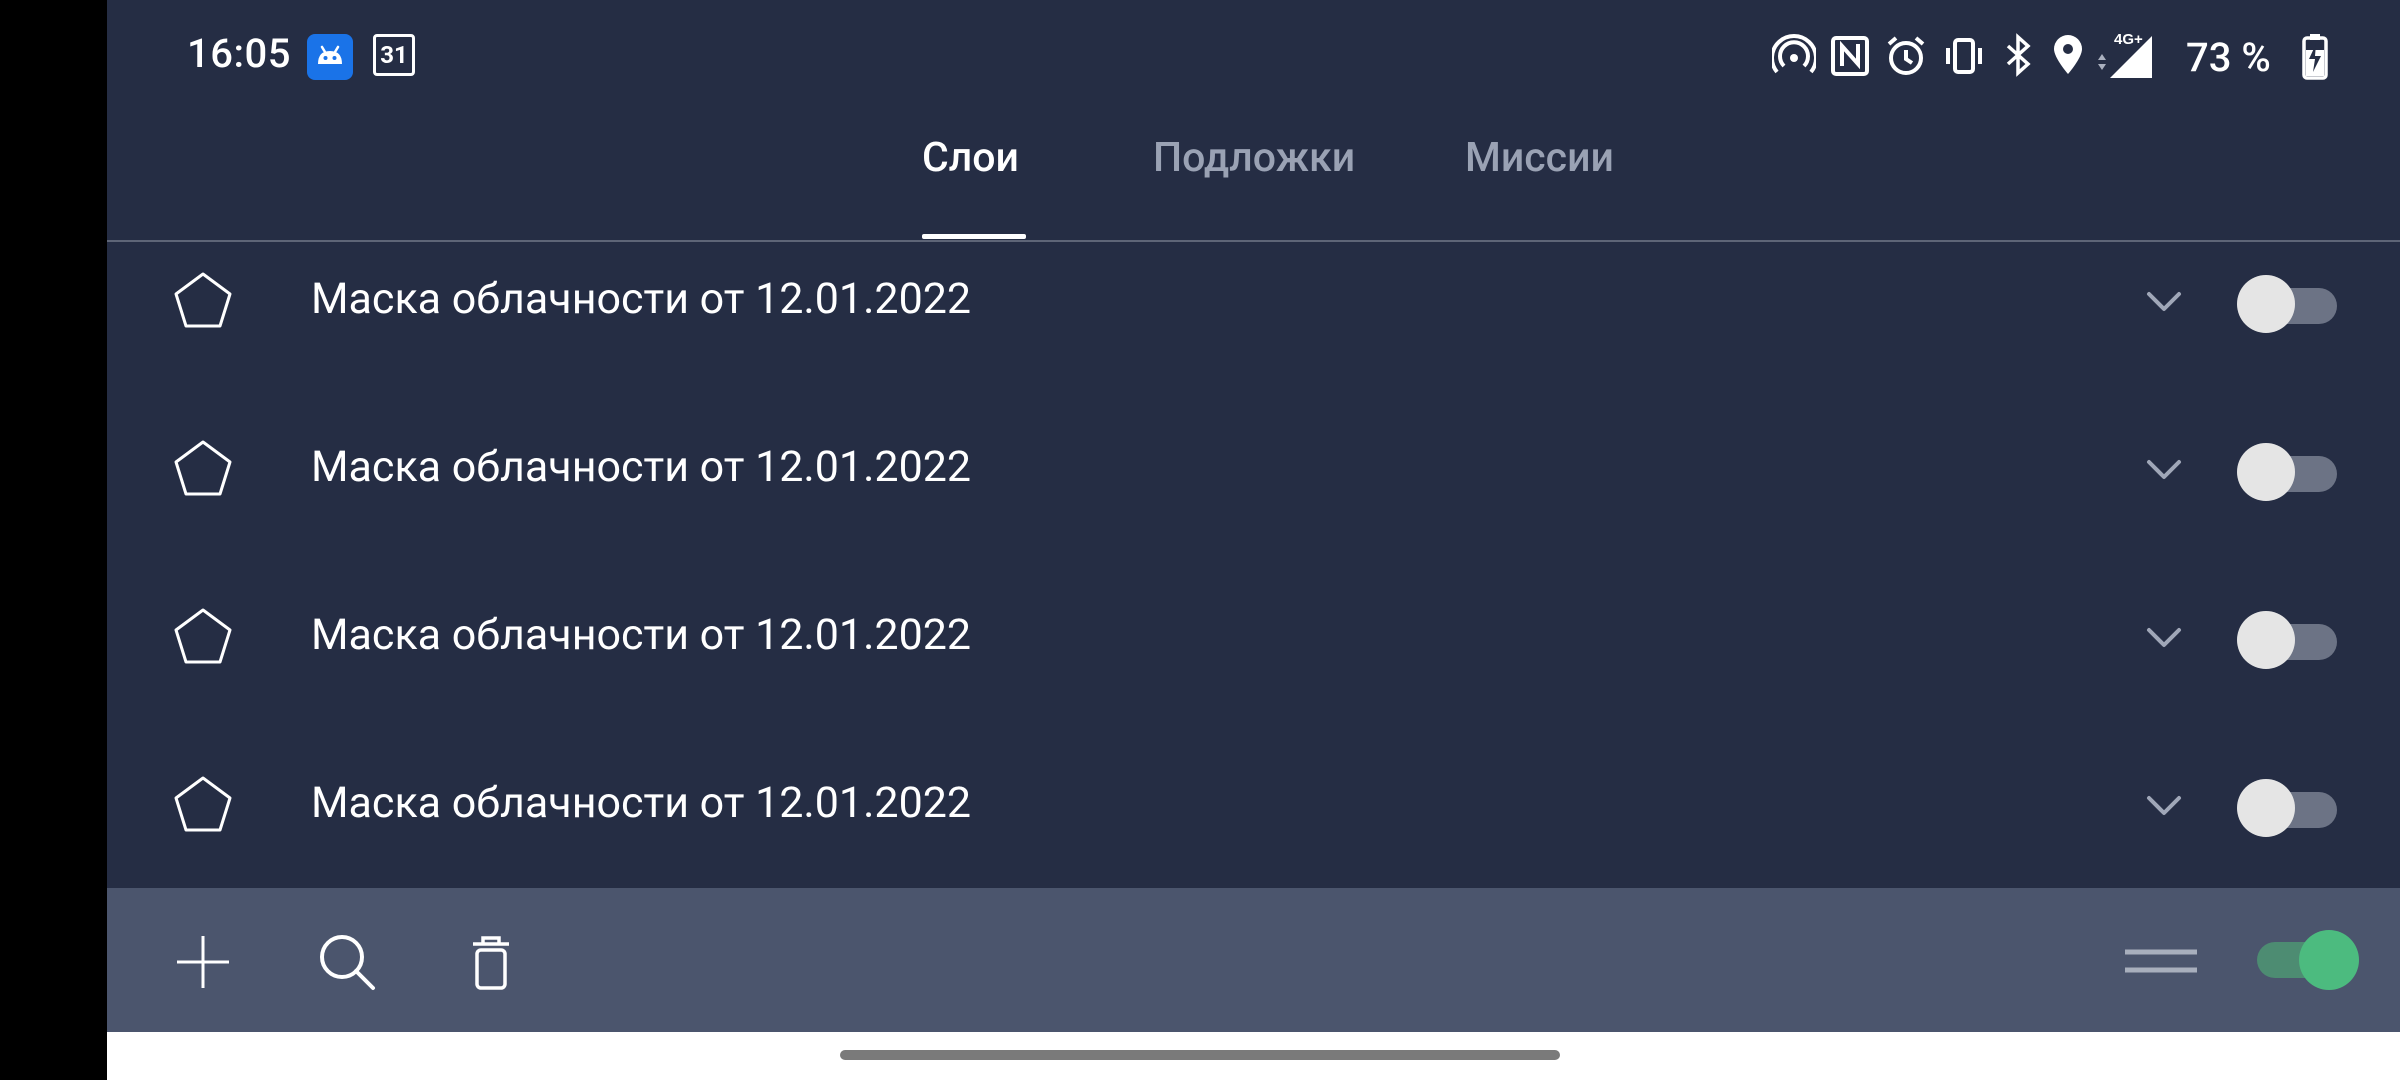 The height and width of the screenshot is (1080, 2400). Describe the element at coordinates (1794, 54) in the screenshot. I see `hotspot-icon` at that location.